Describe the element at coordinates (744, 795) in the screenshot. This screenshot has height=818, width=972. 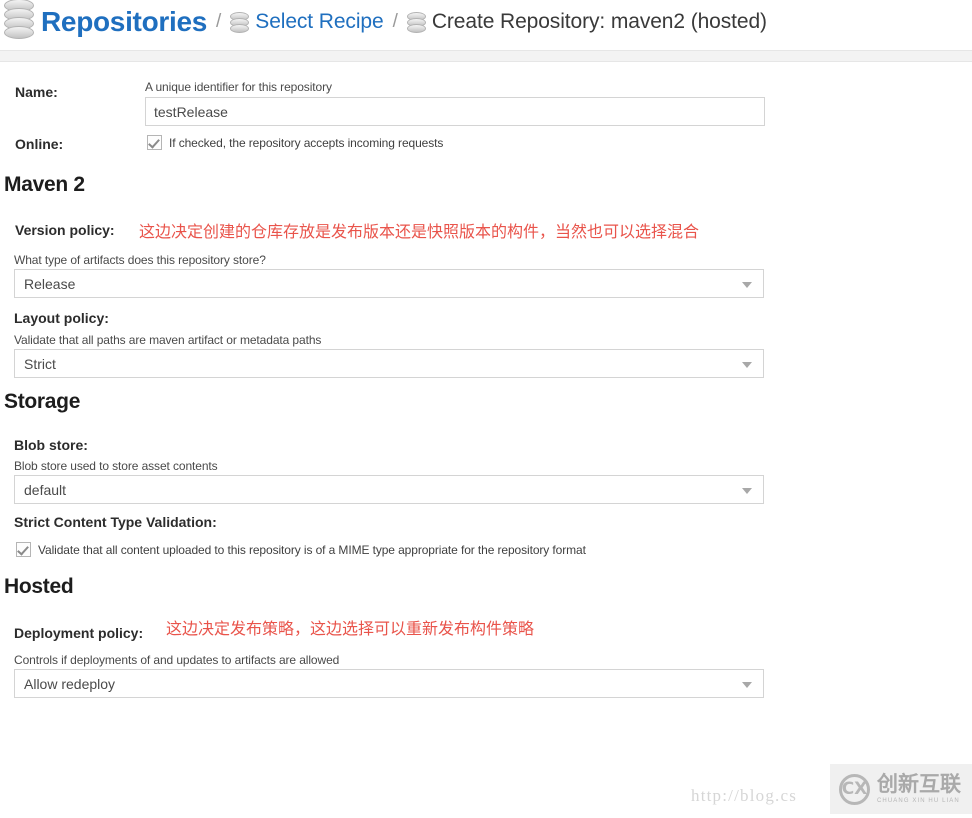
I see `watermark-url: http://blog.cs` at that location.